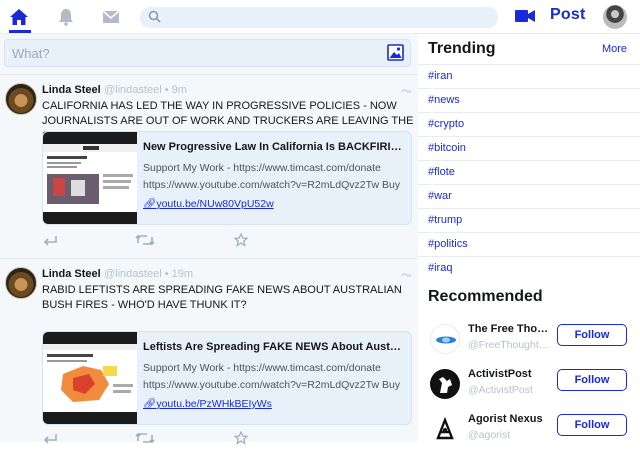 The image size is (640, 452). What do you see at coordinates (445, 220) in the screenshot?
I see `trend-tag: #trump` at bounding box center [445, 220].